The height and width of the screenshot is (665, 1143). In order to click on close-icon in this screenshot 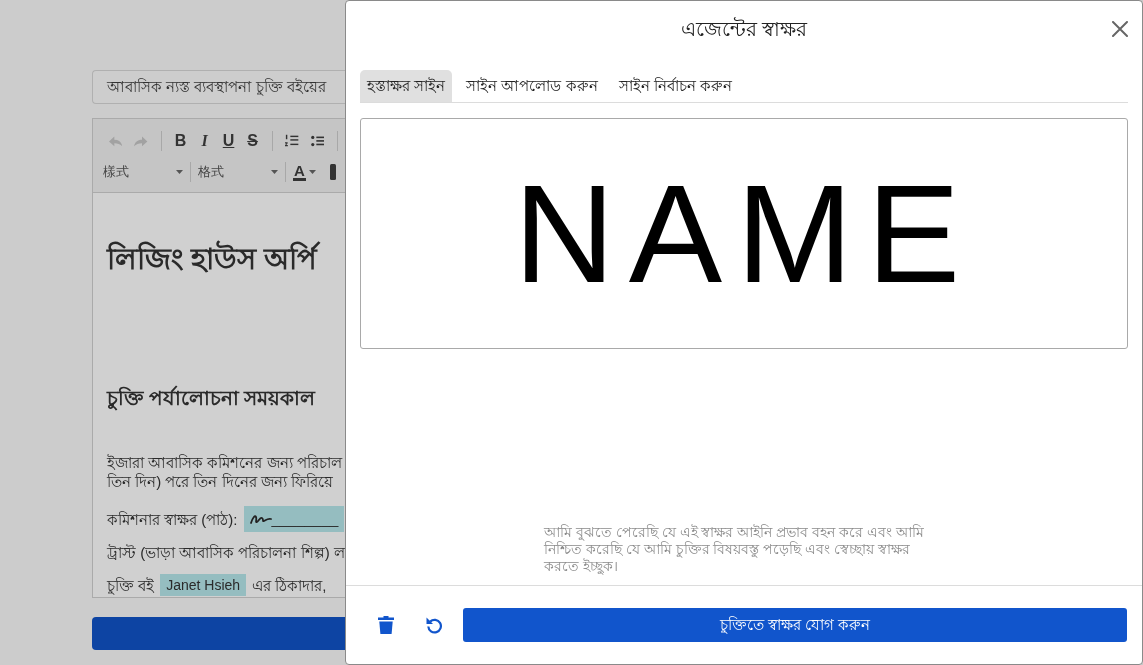, I will do `click(1120, 29)`.